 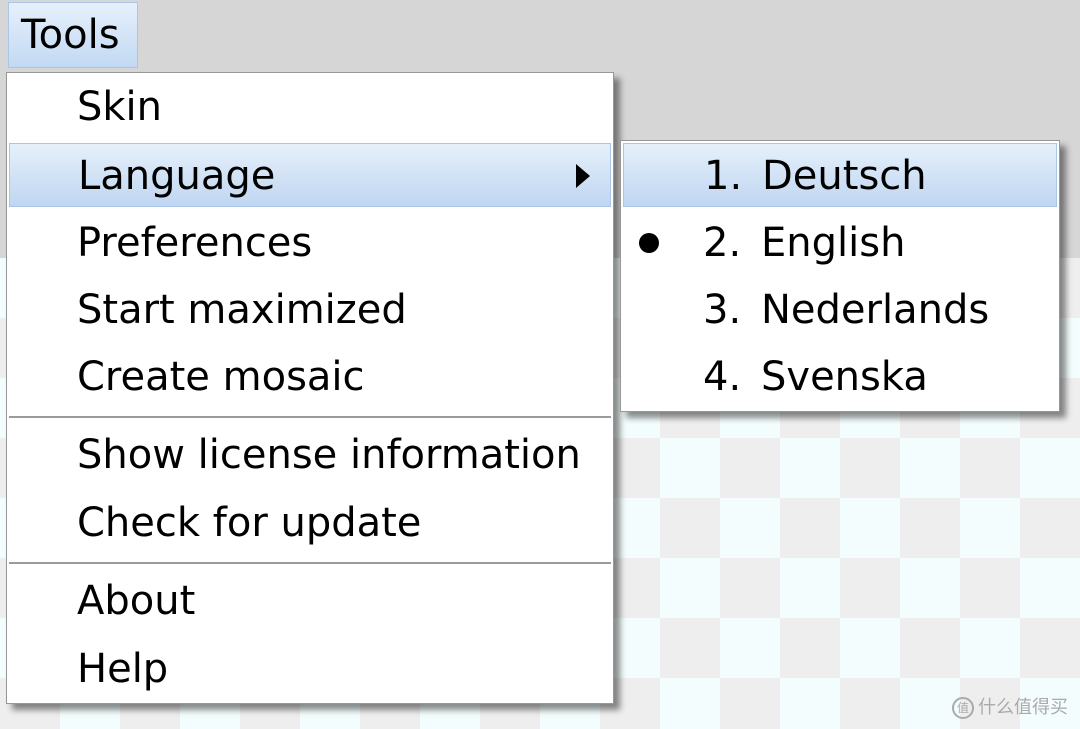 What do you see at coordinates (73, 35) in the screenshot?
I see `menu-tools: Tools` at bounding box center [73, 35].